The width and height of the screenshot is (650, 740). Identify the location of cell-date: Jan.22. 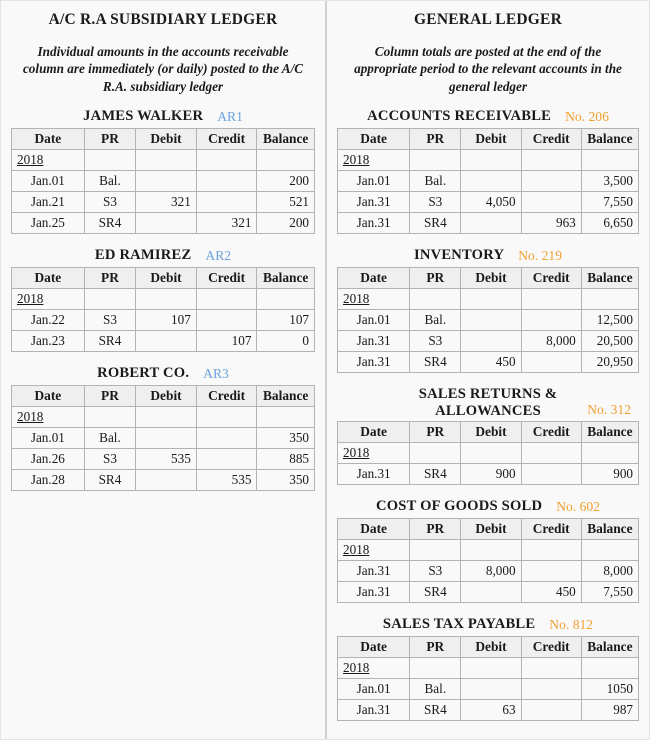
(48, 320).